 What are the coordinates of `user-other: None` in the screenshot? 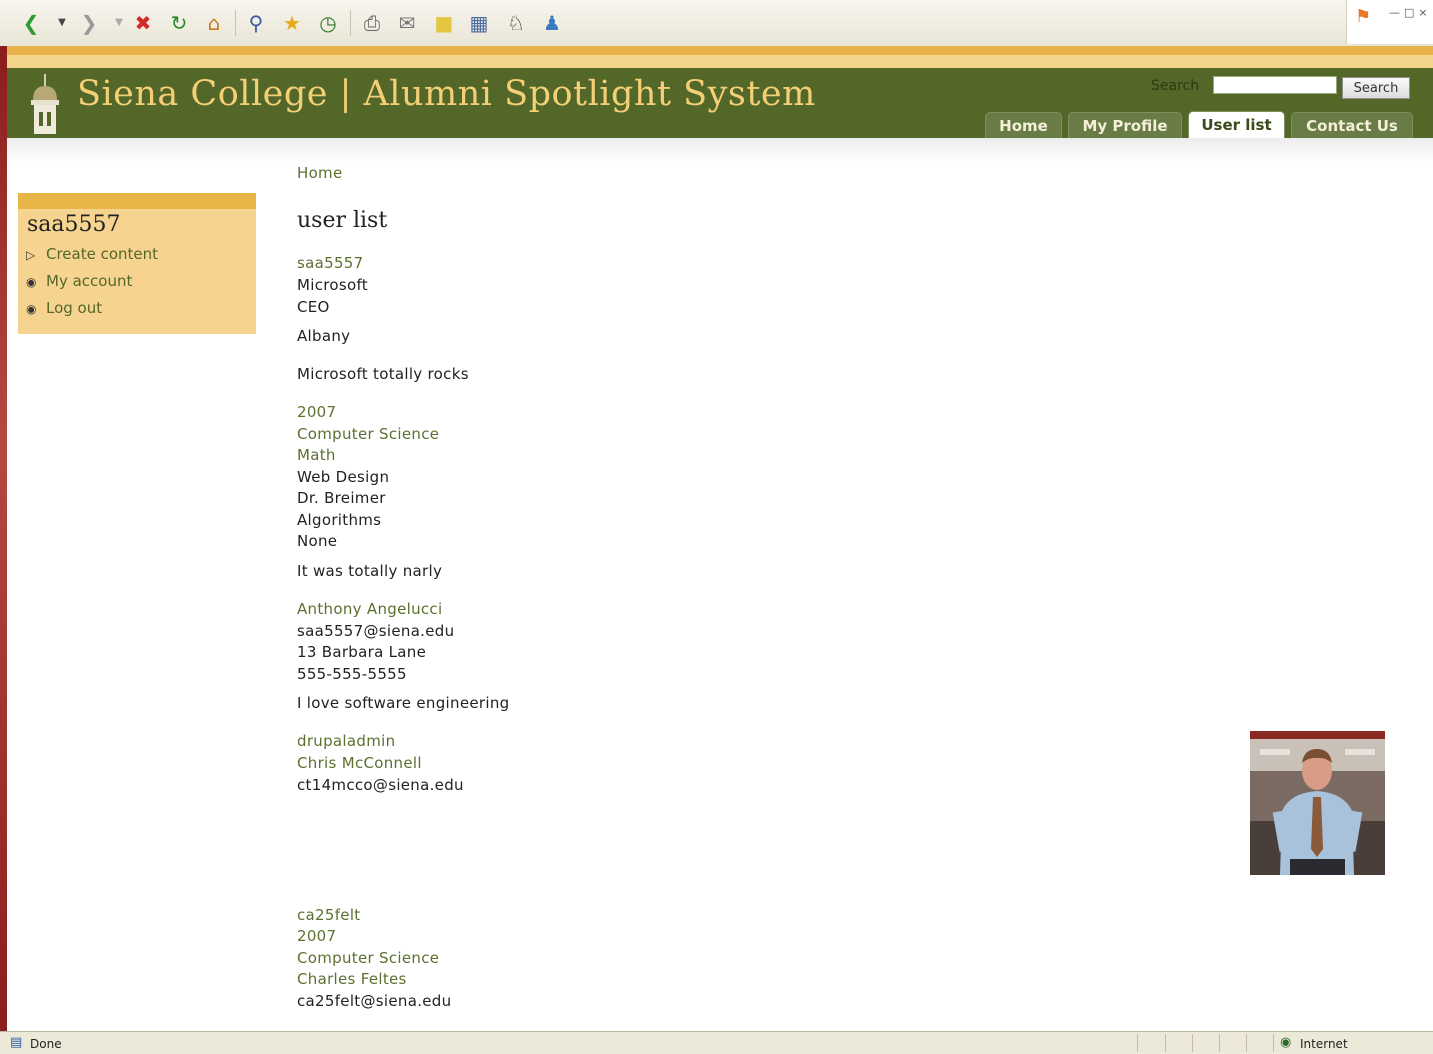 It's located at (317, 541).